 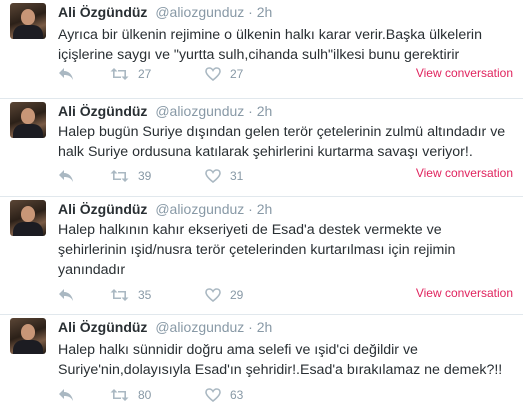 What do you see at coordinates (224, 74) in the screenshot?
I see `like-button: 27` at bounding box center [224, 74].